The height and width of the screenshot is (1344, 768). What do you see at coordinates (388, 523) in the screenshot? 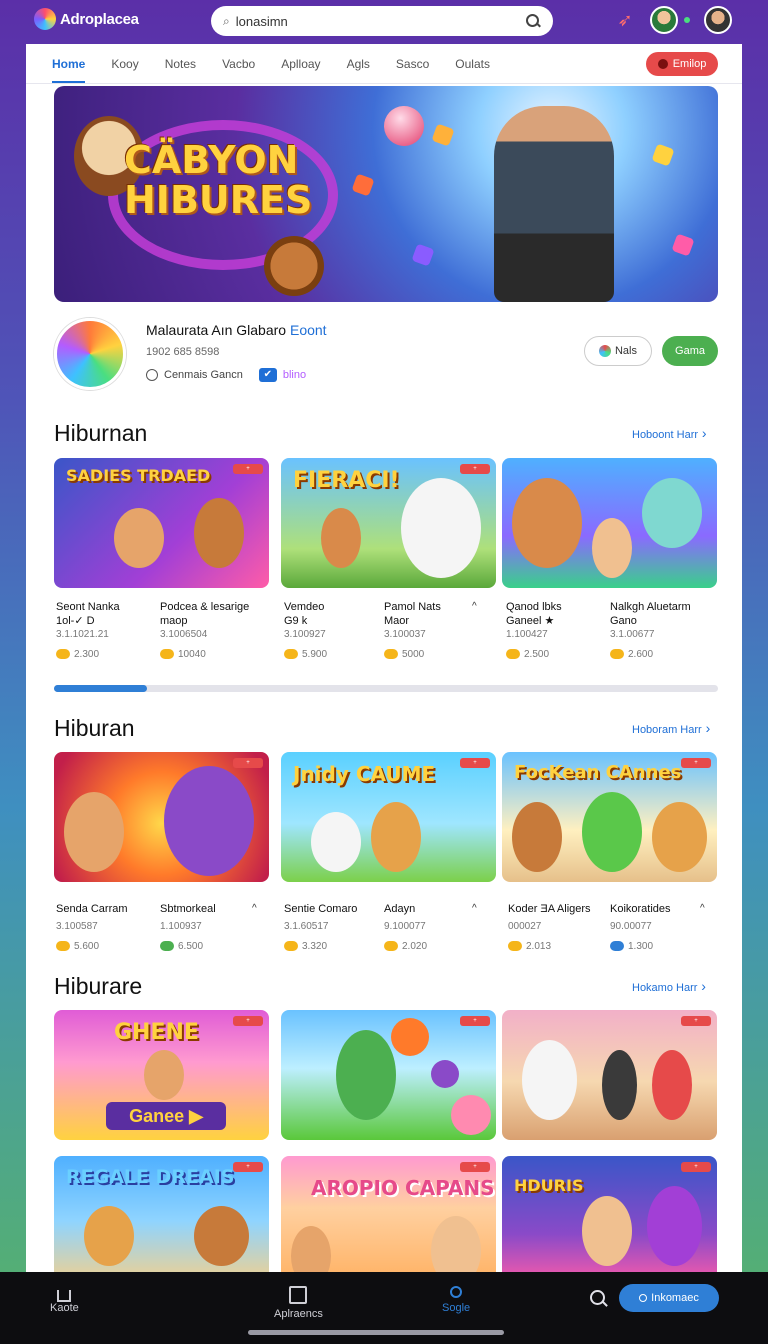
I see `game-card: FIERACI! +` at bounding box center [388, 523].